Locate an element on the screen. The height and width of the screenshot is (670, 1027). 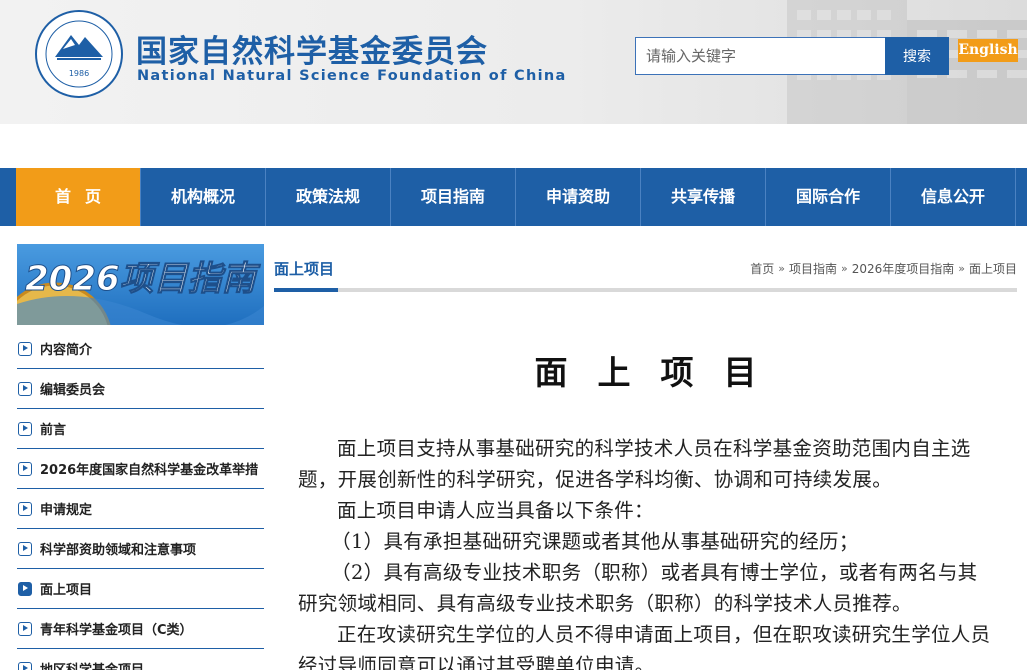
sidebar-item-general-program: 面上项目 is located at coordinates (140, 589).